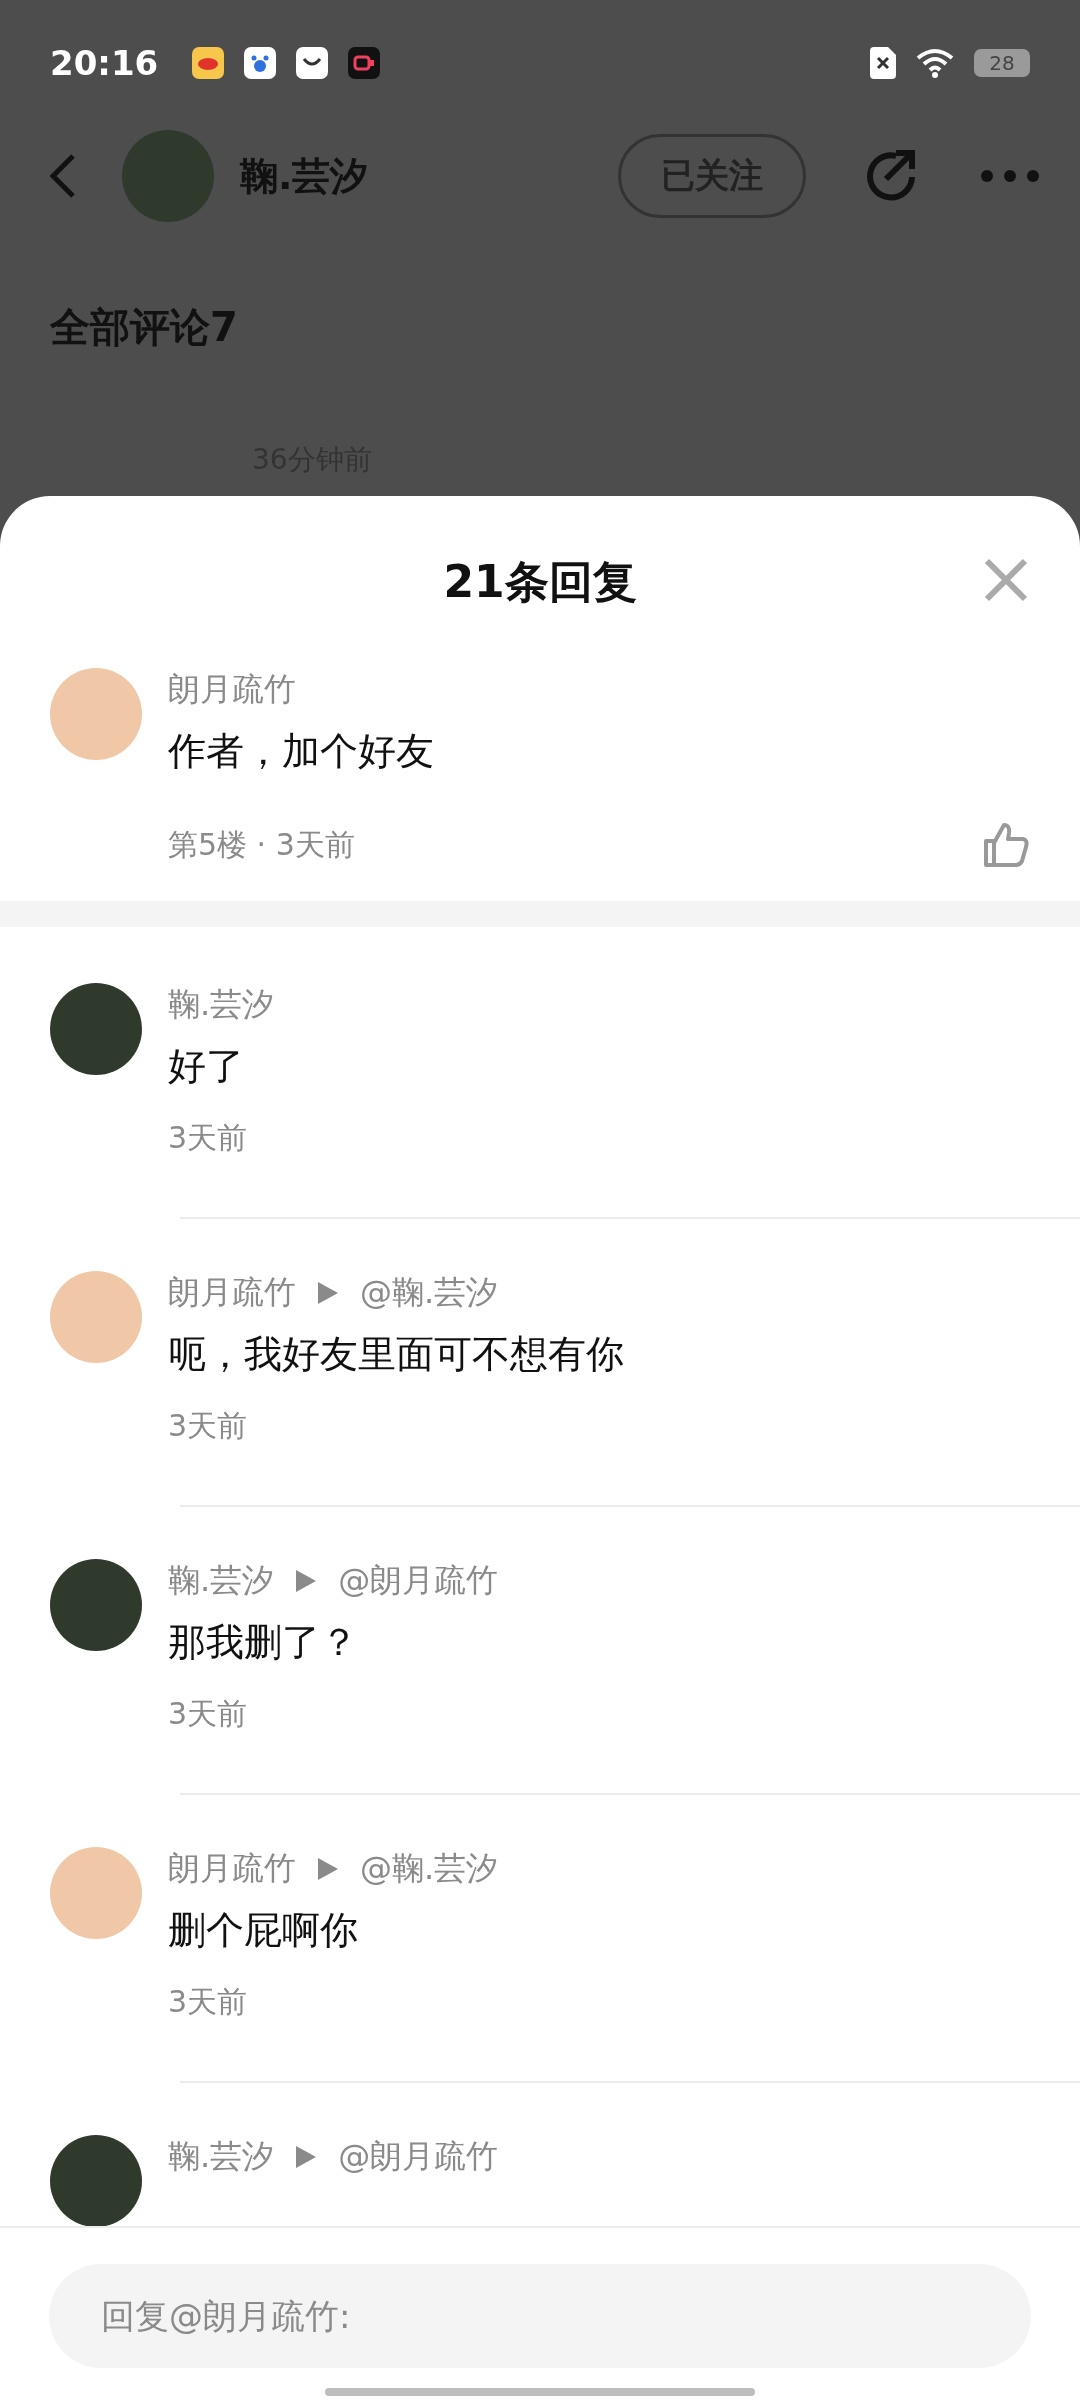  I want to click on paw-app-icon, so click(260, 63).